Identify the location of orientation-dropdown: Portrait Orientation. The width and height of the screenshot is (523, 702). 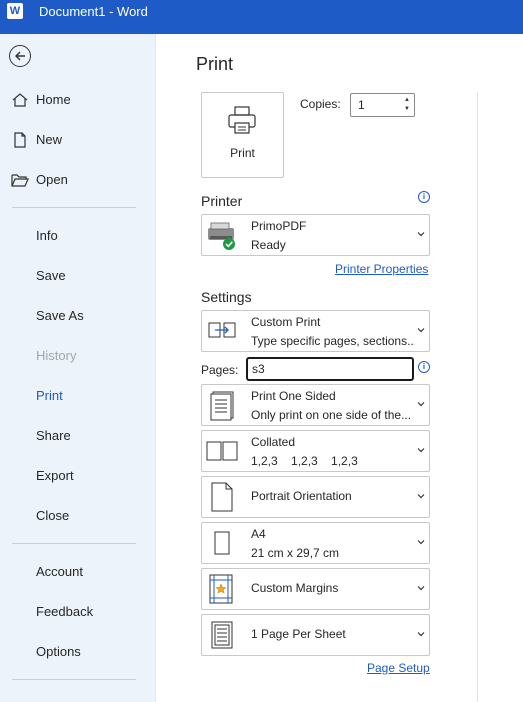
(315, 497).